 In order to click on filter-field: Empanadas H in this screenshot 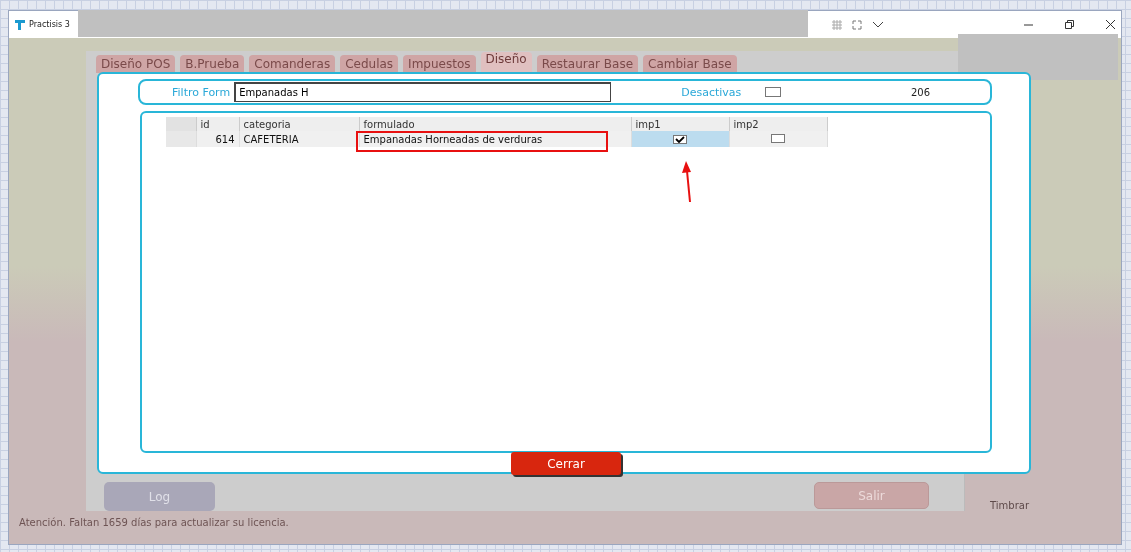, I will do `click(423, 92)`.